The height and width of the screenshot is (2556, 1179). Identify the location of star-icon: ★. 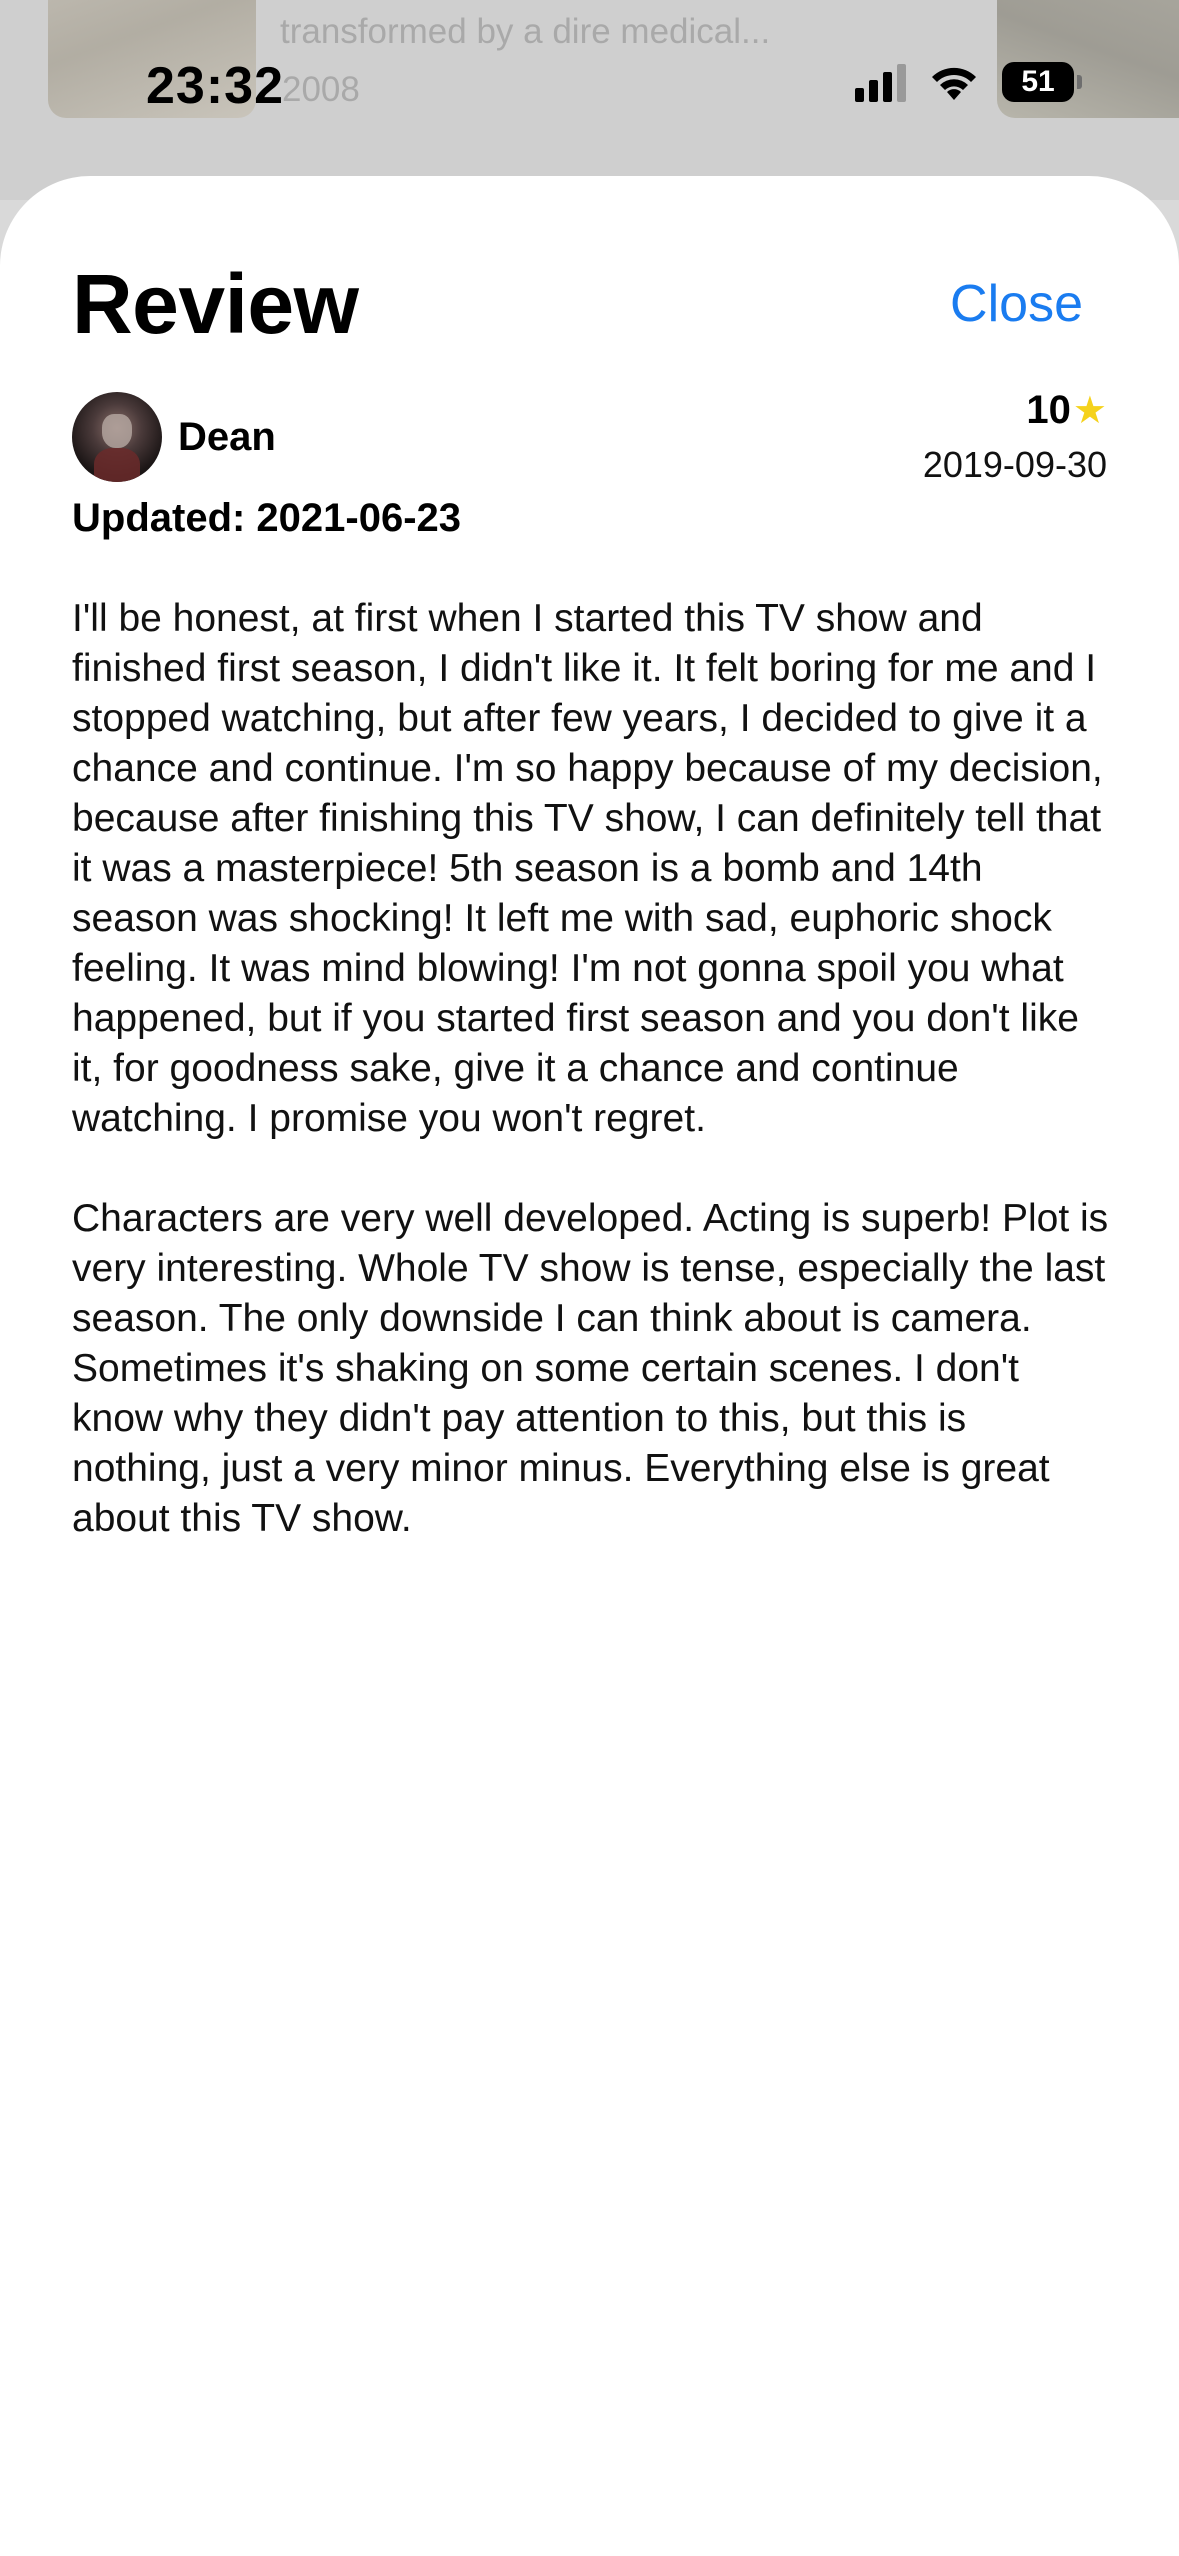
(1089, 411).